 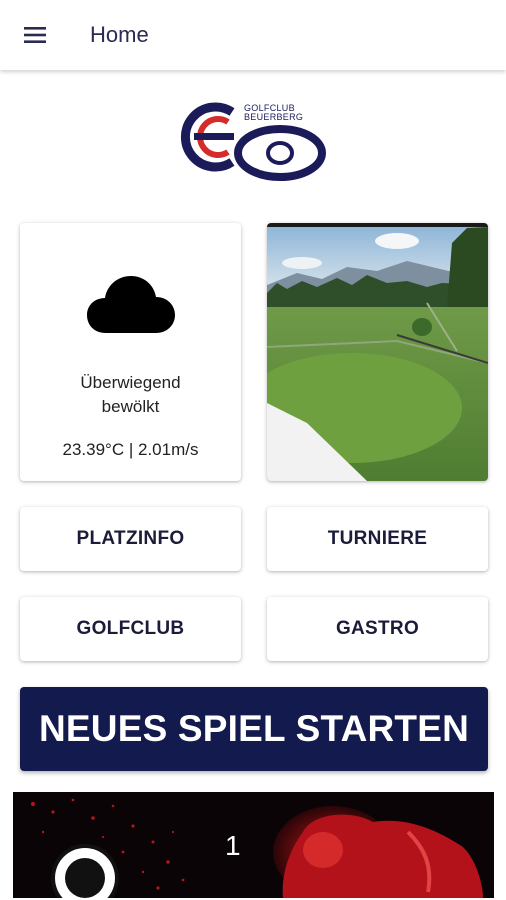 What do you see at coordinates (253, 142) in the screenshot?
I see `club-logo: GOLFCLUB BEUERBERG` at bounding box center [253, 142].